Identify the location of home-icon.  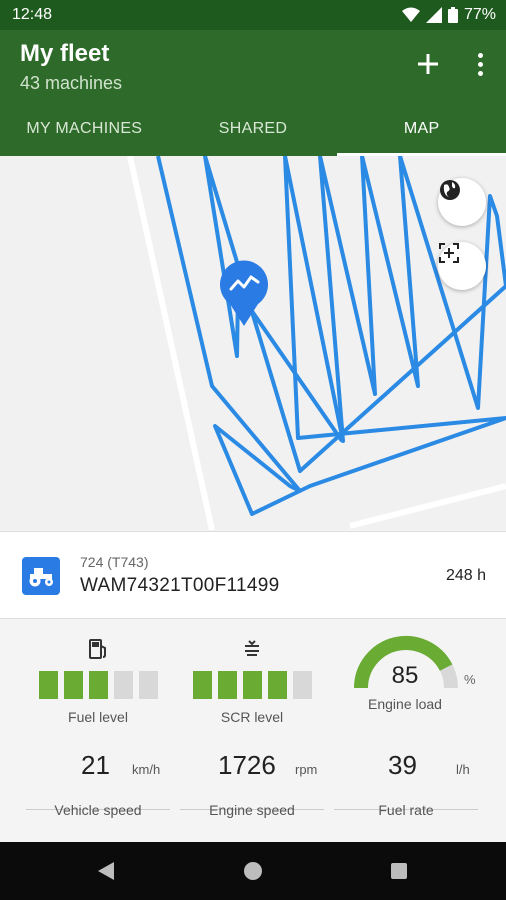
(253, 871).